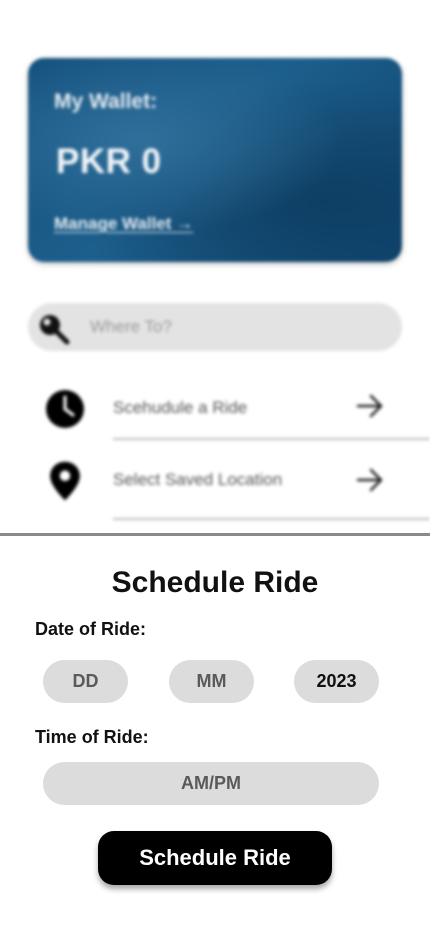 This screenshot has width=430, height=935. Describe the element at coordinates (65, 409) in the screenshot. I see `clock-icon` at that location.